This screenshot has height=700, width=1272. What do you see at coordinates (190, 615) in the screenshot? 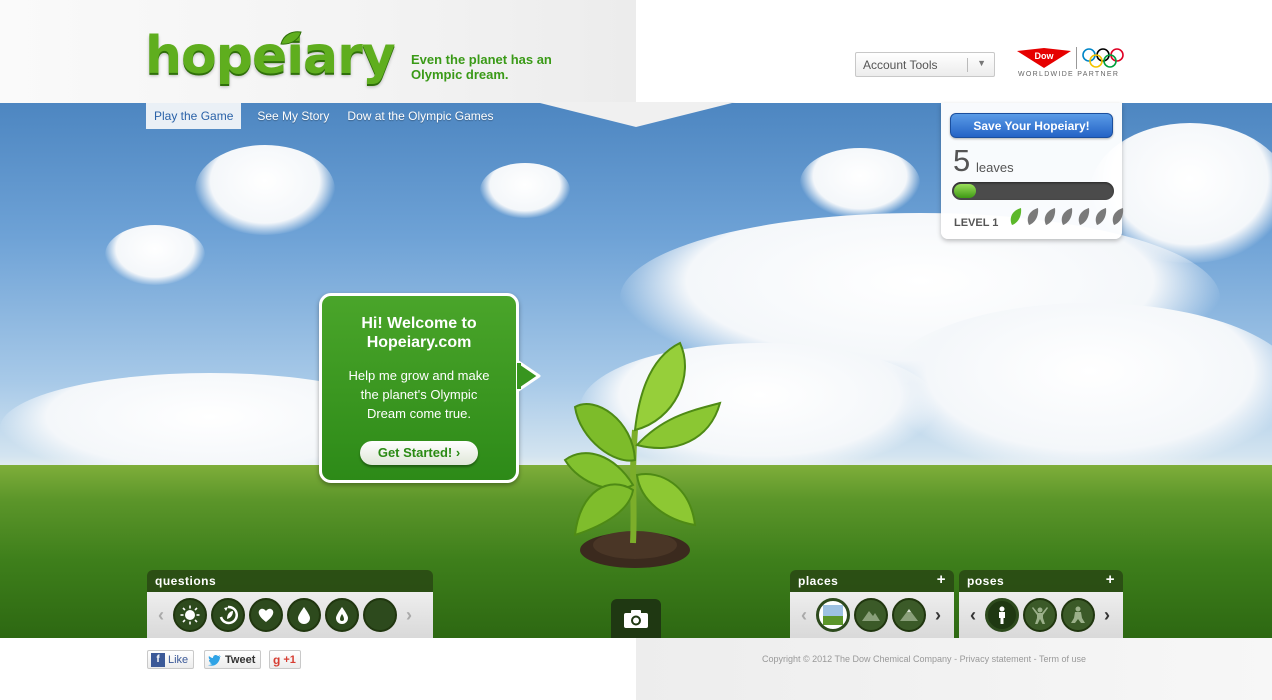
I see `sun-icon` at bounding box center [190, 615].